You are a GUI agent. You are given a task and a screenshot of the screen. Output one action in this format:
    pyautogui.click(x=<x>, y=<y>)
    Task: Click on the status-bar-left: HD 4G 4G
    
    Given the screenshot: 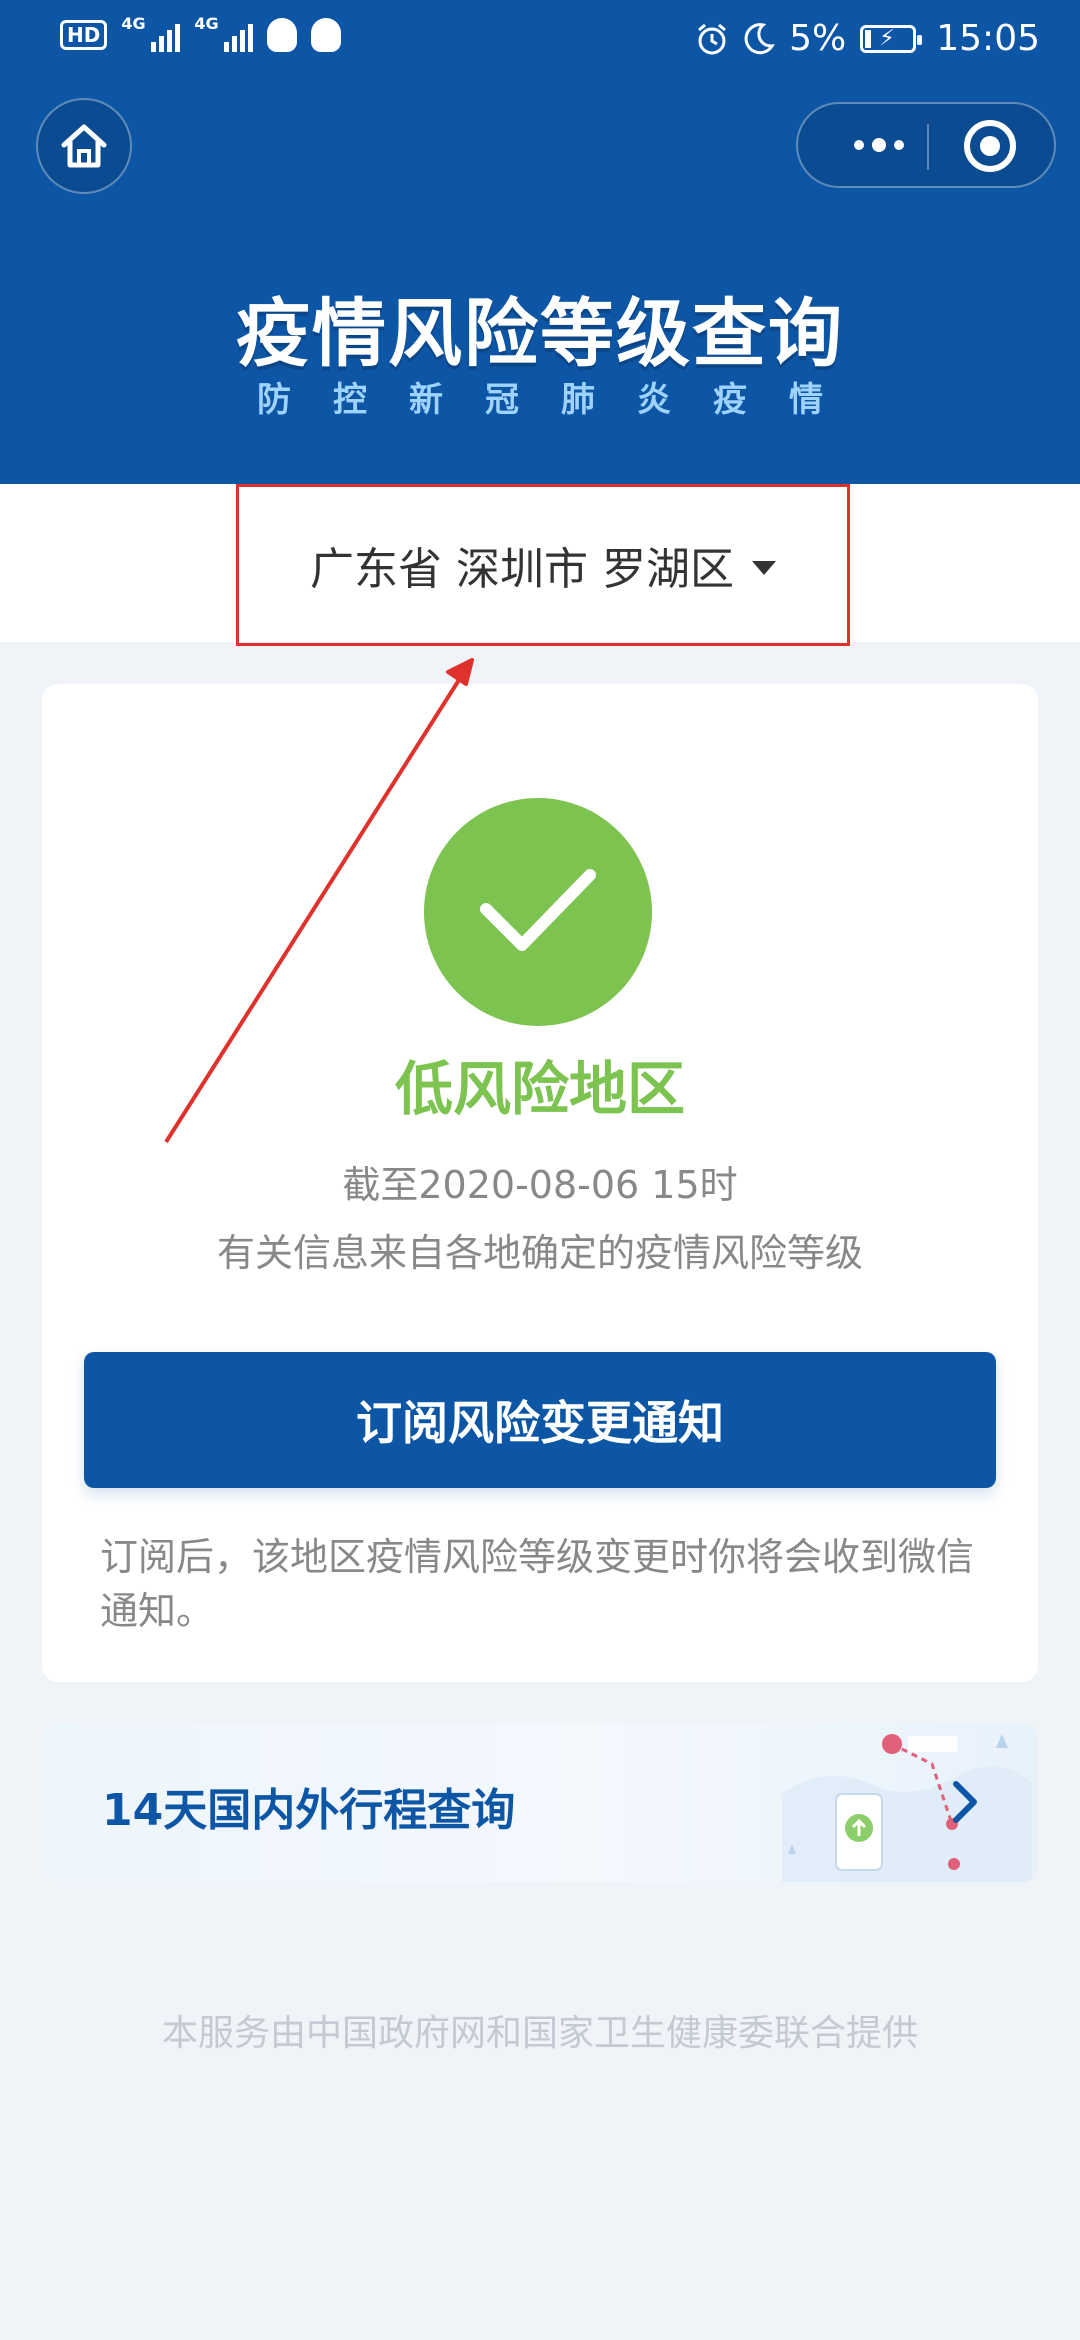 What is the action you would take?
    pyautogui.click(x=201, y=34)
    